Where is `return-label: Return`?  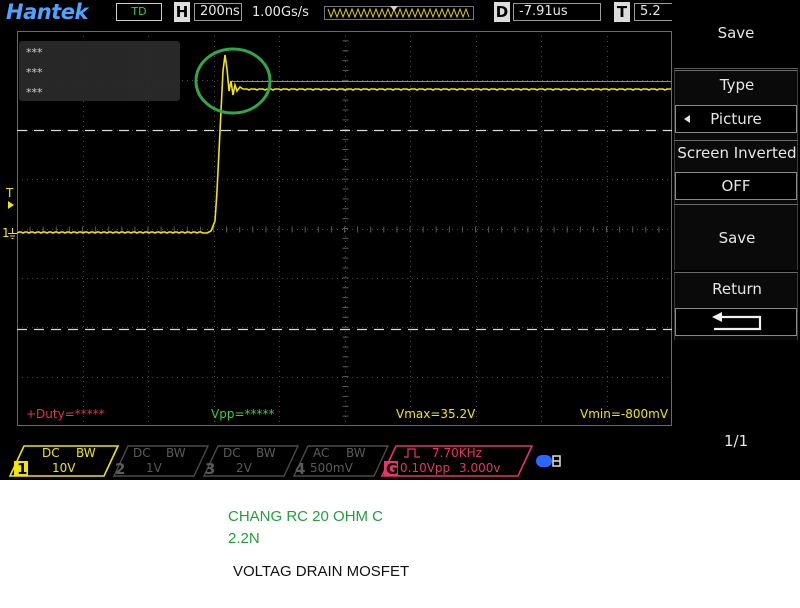 return-label: Return is located at coordinates (737, 289).